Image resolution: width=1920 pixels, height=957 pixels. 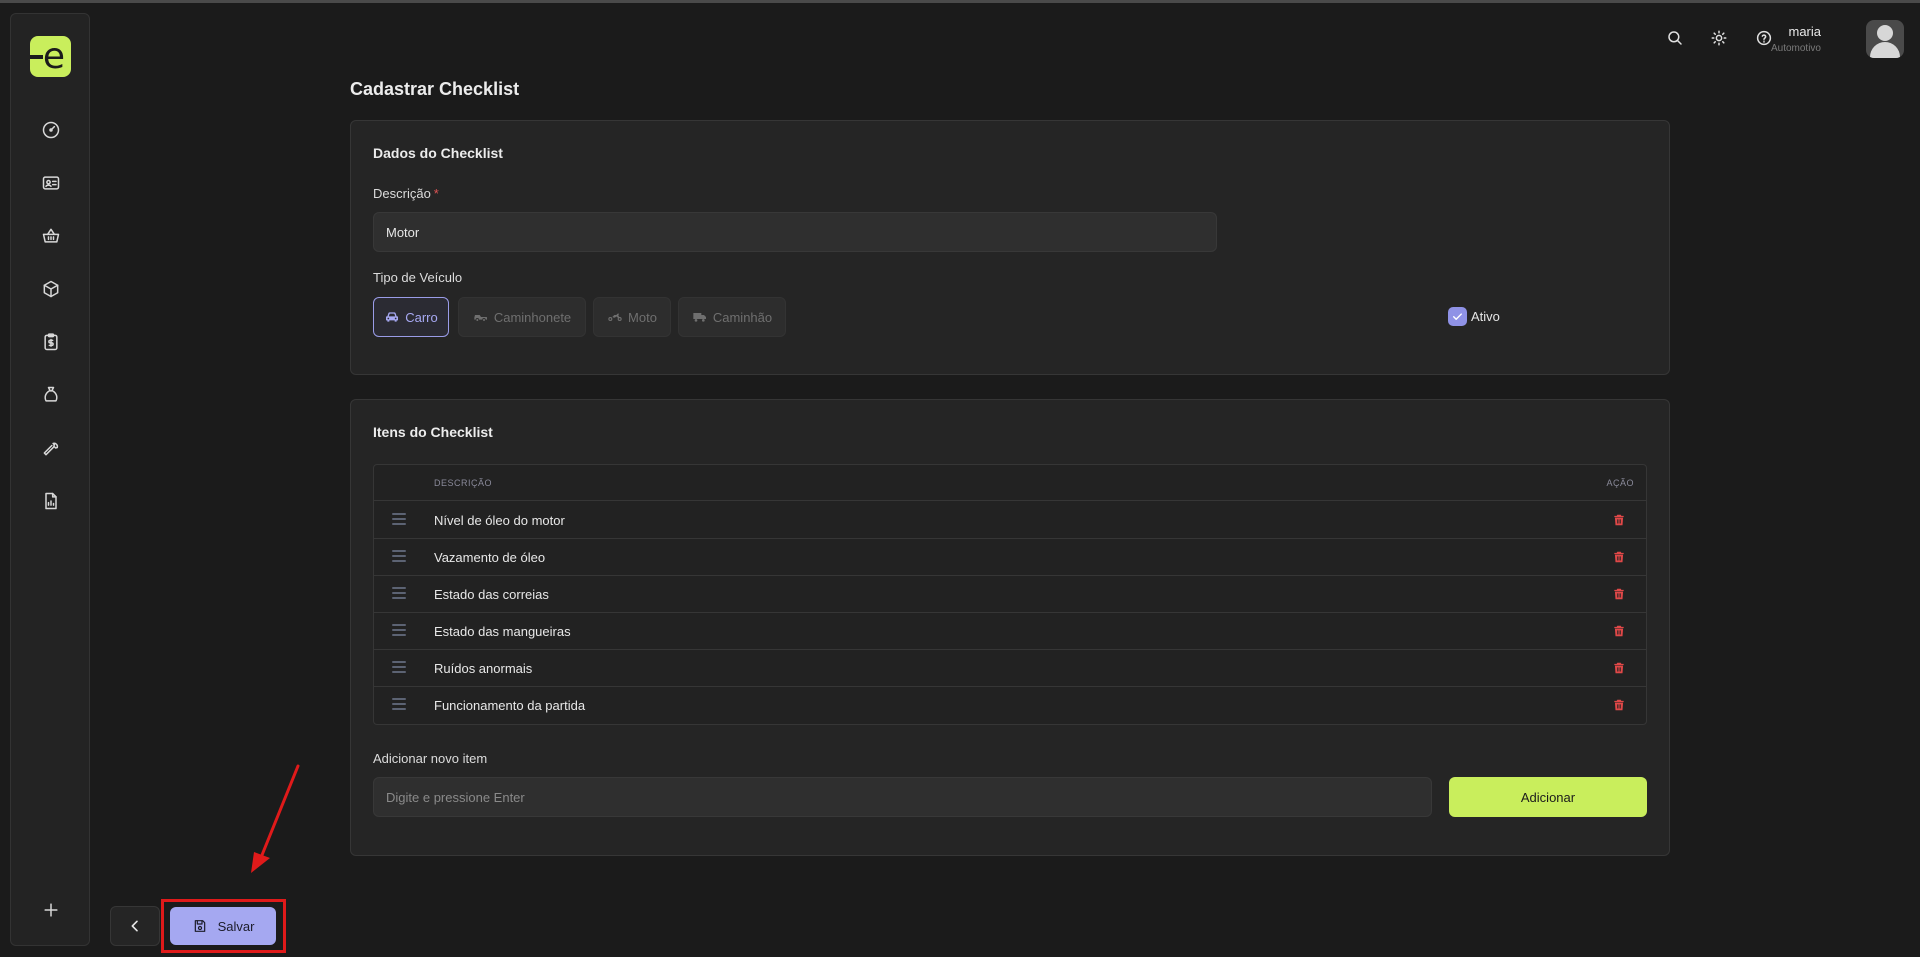 What do you see at coordinates (795, 232) in the screenshot?
I see `description-input: Motor` at bounding box center [795, 232].